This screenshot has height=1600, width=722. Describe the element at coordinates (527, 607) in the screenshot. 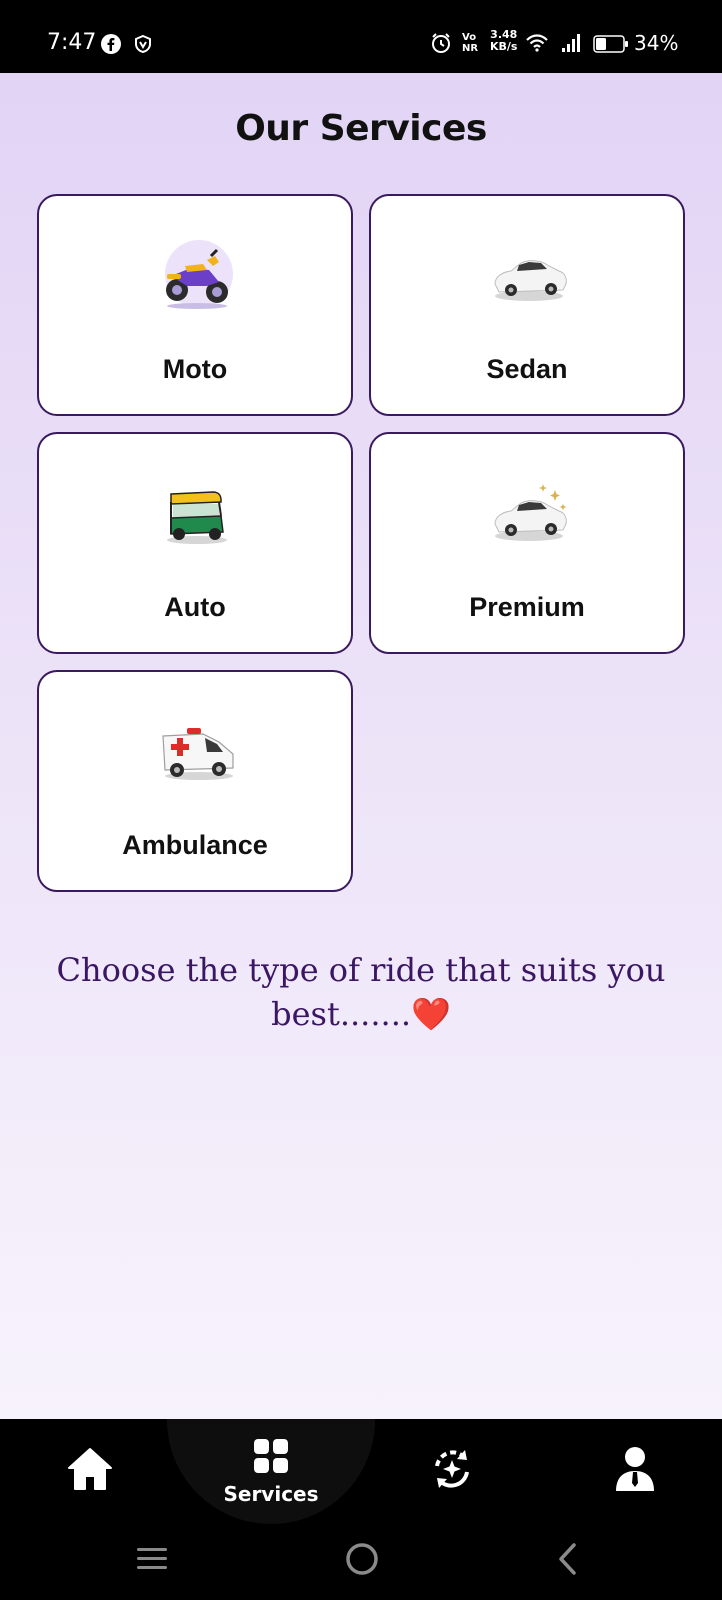

I see `service-label-premium: Premium` at that location.